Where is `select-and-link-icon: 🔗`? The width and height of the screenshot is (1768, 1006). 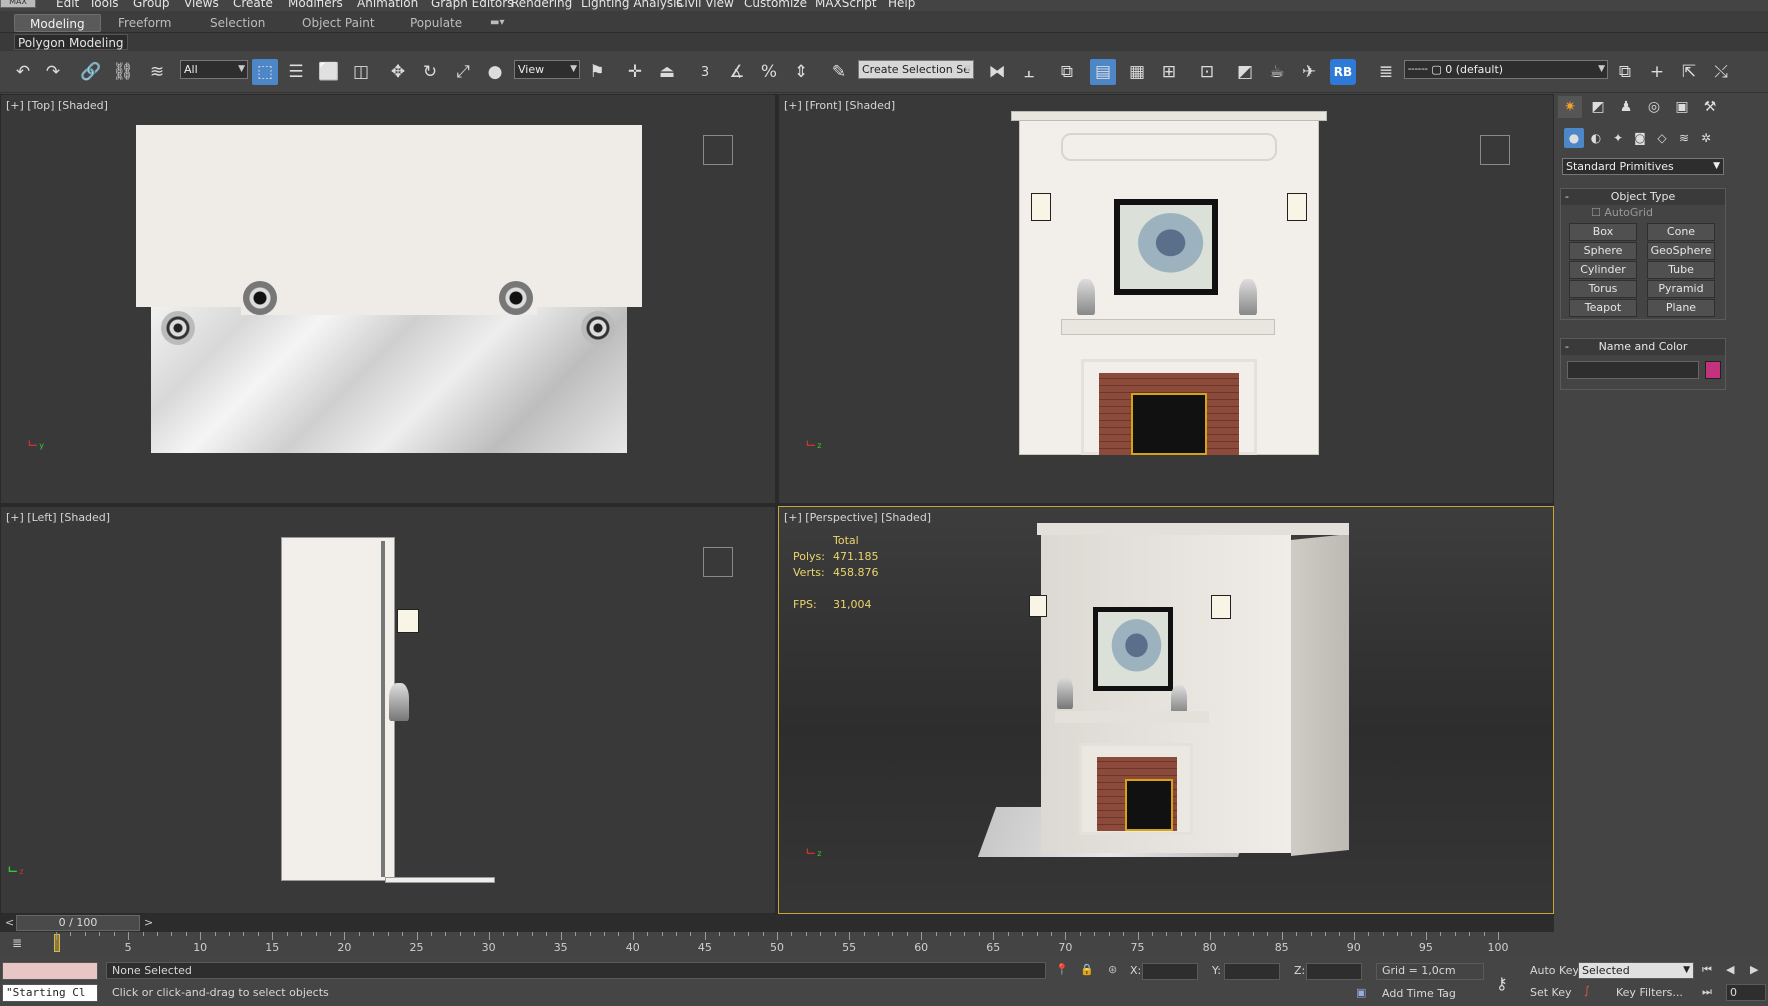 select-and-link-icon: 🔗 is located at coordinates (91, 72).